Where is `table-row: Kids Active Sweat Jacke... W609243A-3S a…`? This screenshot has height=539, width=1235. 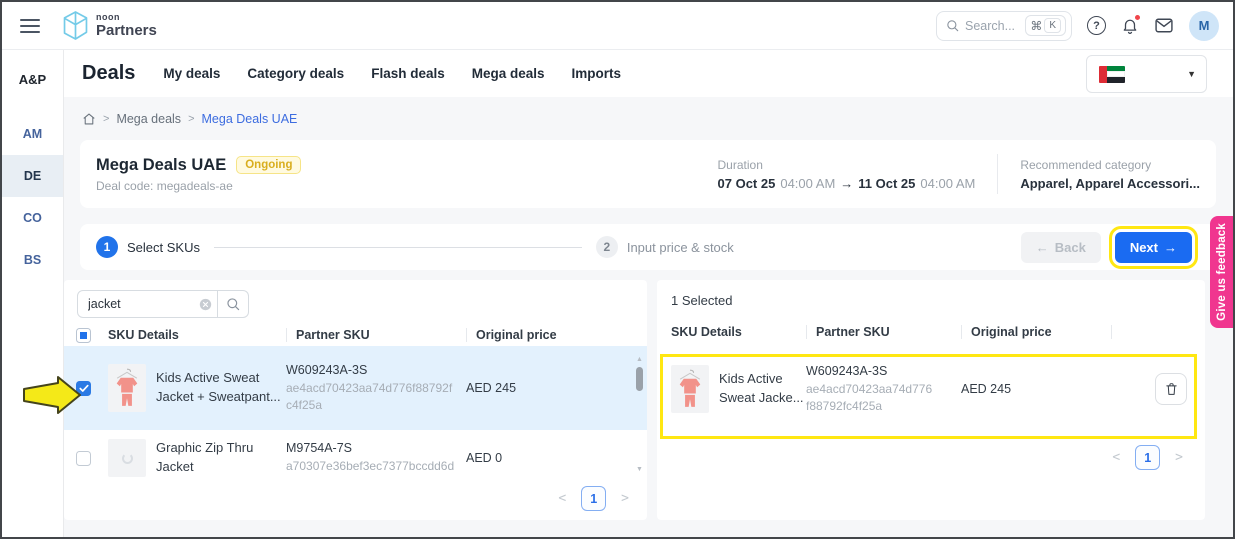
table-row: Kids Active Sweat Jacke... W609243A-3S a… is located at coordinates (931, 389).